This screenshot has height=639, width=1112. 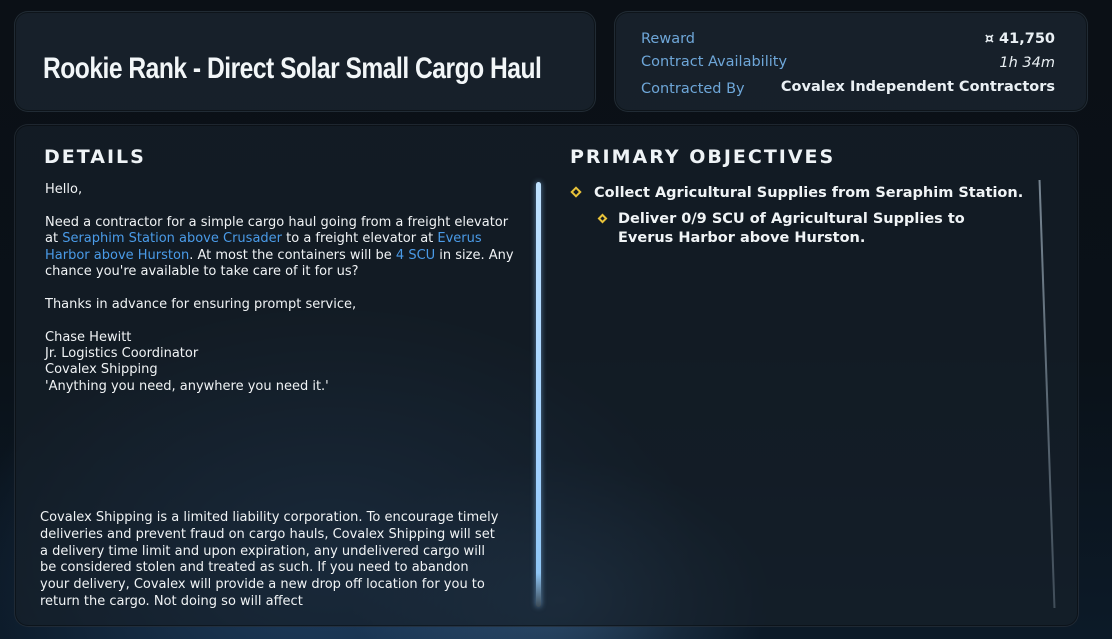 What do you see at coordinates (415, 255) in the screenshot?
I see `container-size: 4 SCU` at bounding box center [415, 255].